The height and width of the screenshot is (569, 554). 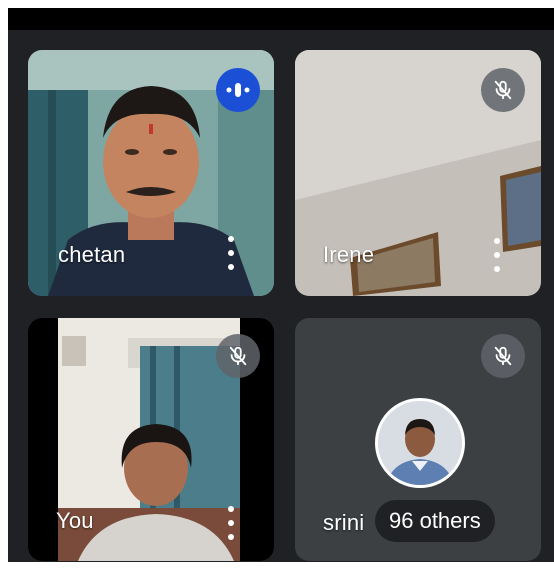 I want to click on speaking-indicator-icon, so click(x=238, y=90).